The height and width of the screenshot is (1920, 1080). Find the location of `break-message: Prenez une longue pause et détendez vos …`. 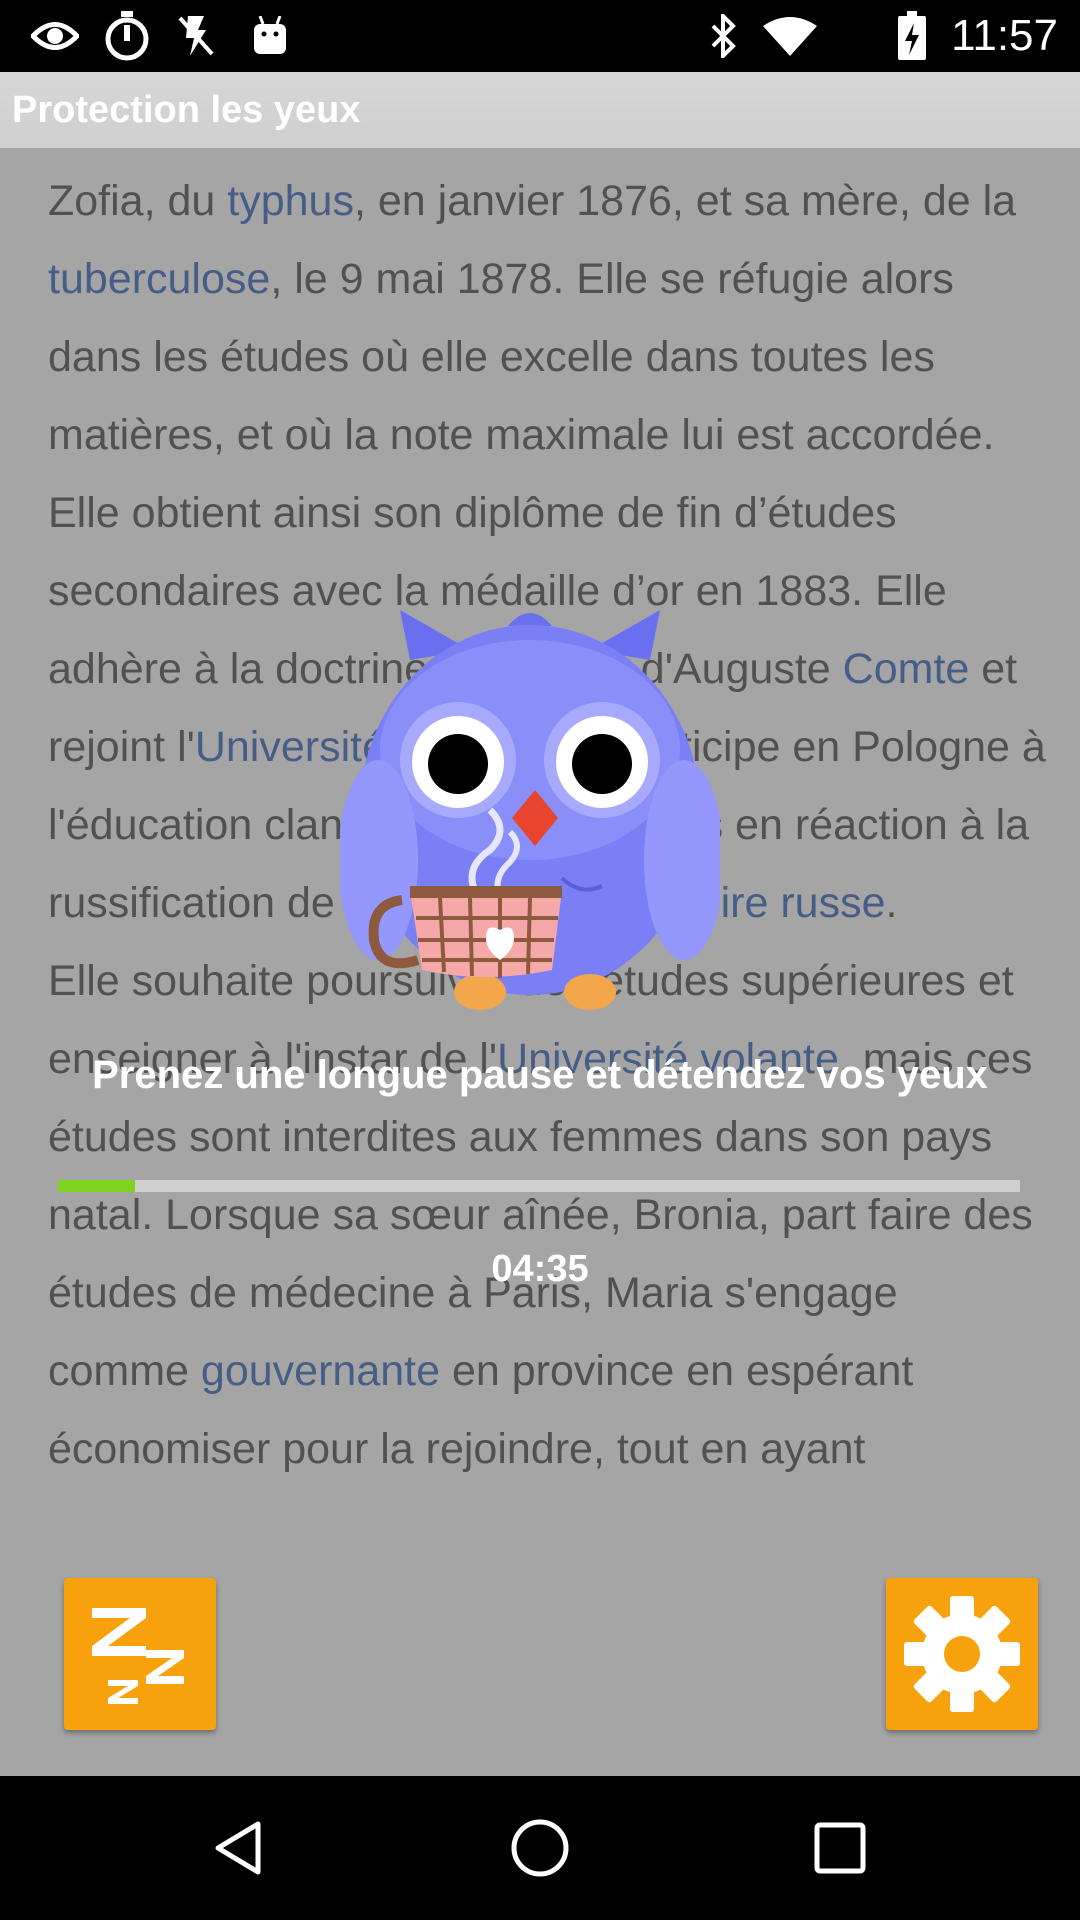

break-message: Prenez une longue pause et détendez vos … is located at coordinates (540, 1075).